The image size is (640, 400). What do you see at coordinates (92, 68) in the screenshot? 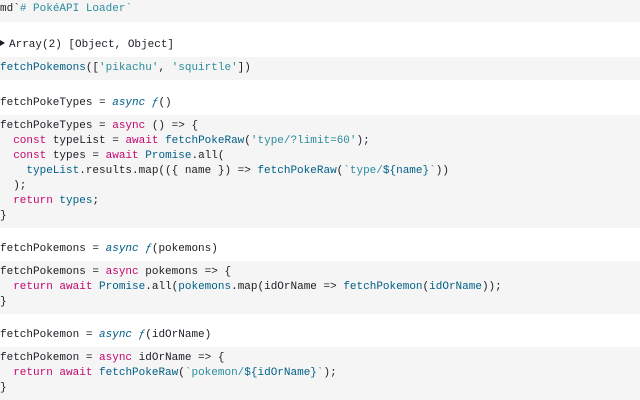
I see `punct: ([` at bounding box center [92, 68].